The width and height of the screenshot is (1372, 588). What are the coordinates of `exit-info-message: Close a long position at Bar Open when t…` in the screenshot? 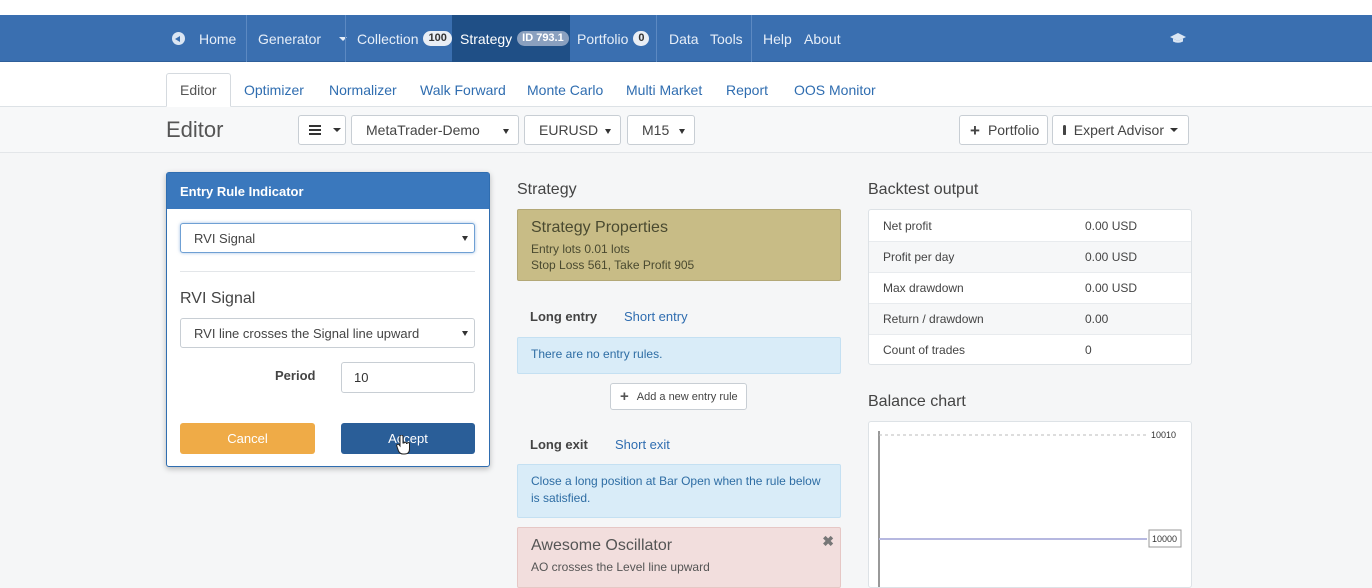 It's located at (679, 491).